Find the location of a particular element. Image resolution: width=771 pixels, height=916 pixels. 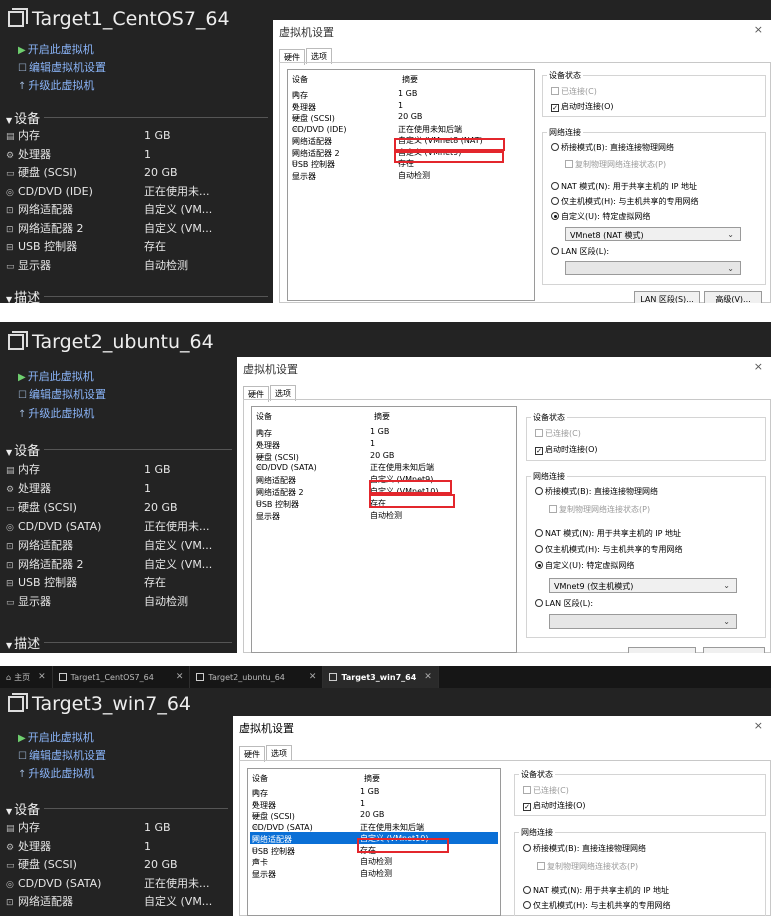

hardware-row: ◁ 声卡 自动检测 is located at coordinates (374, 861).